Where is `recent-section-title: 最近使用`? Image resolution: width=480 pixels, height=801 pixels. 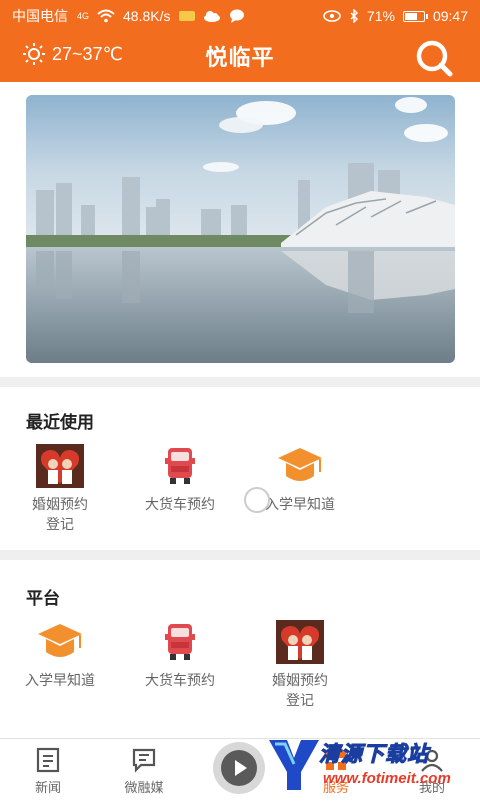 recent-section-title: 最近使用 is located at coordinates (60, 422).